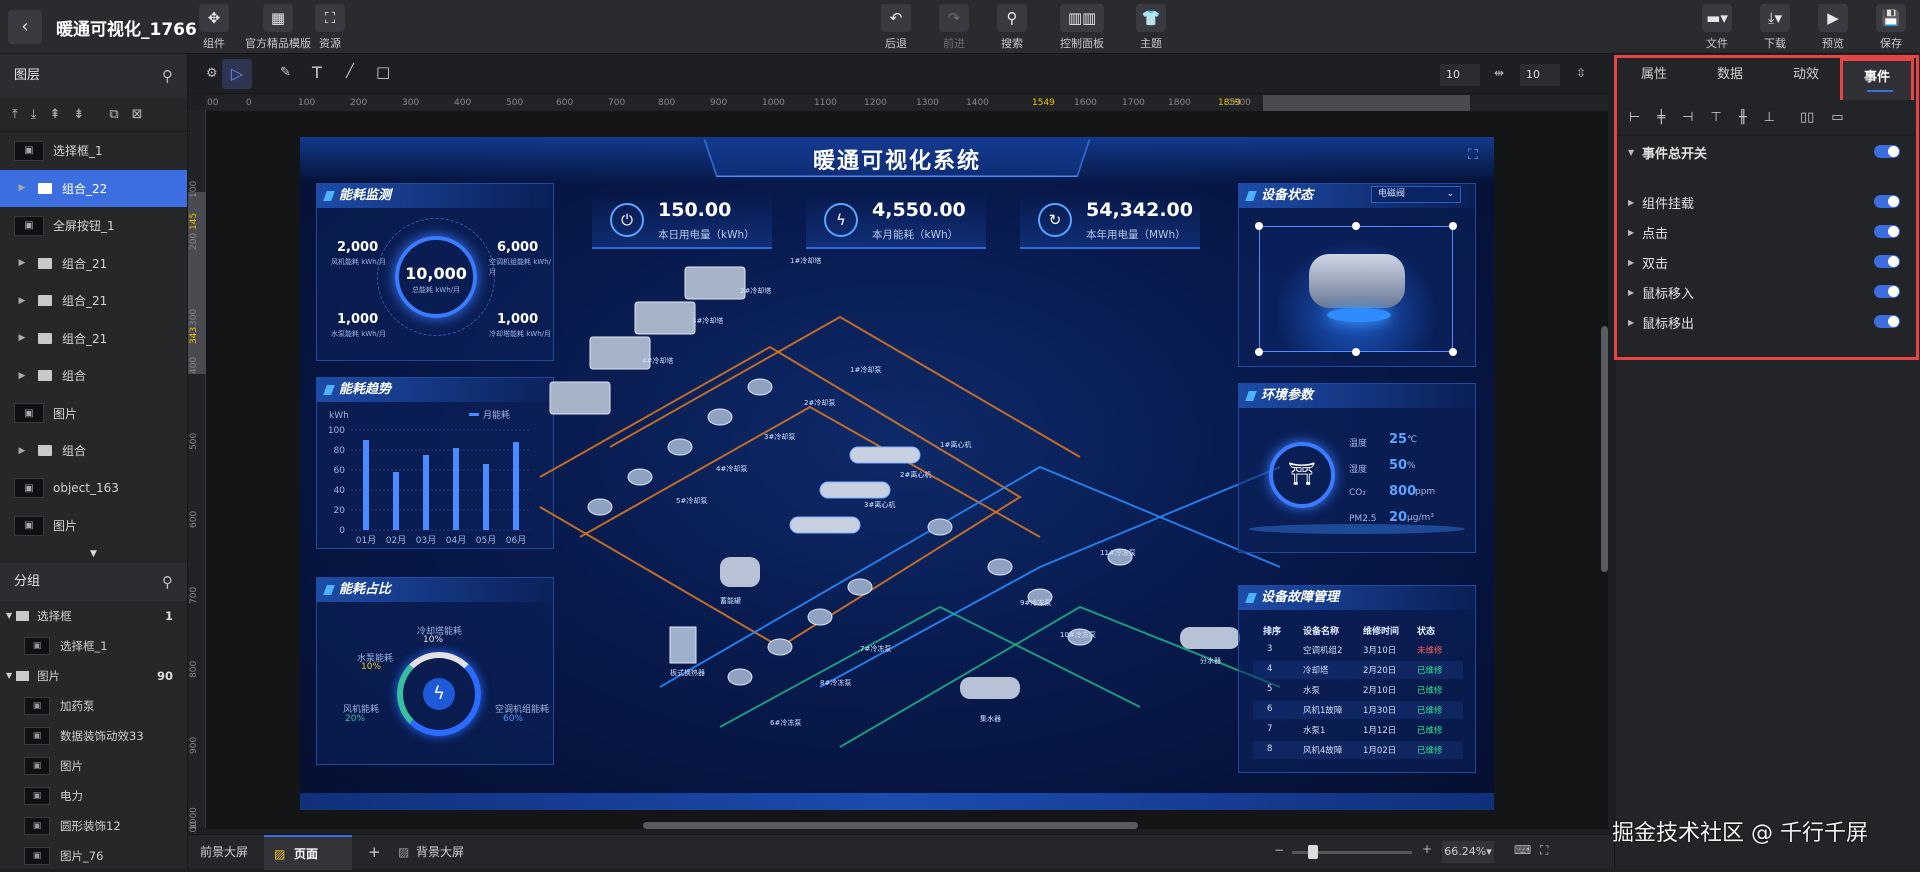  I want to click on cooling-tower, so click(665, 318).